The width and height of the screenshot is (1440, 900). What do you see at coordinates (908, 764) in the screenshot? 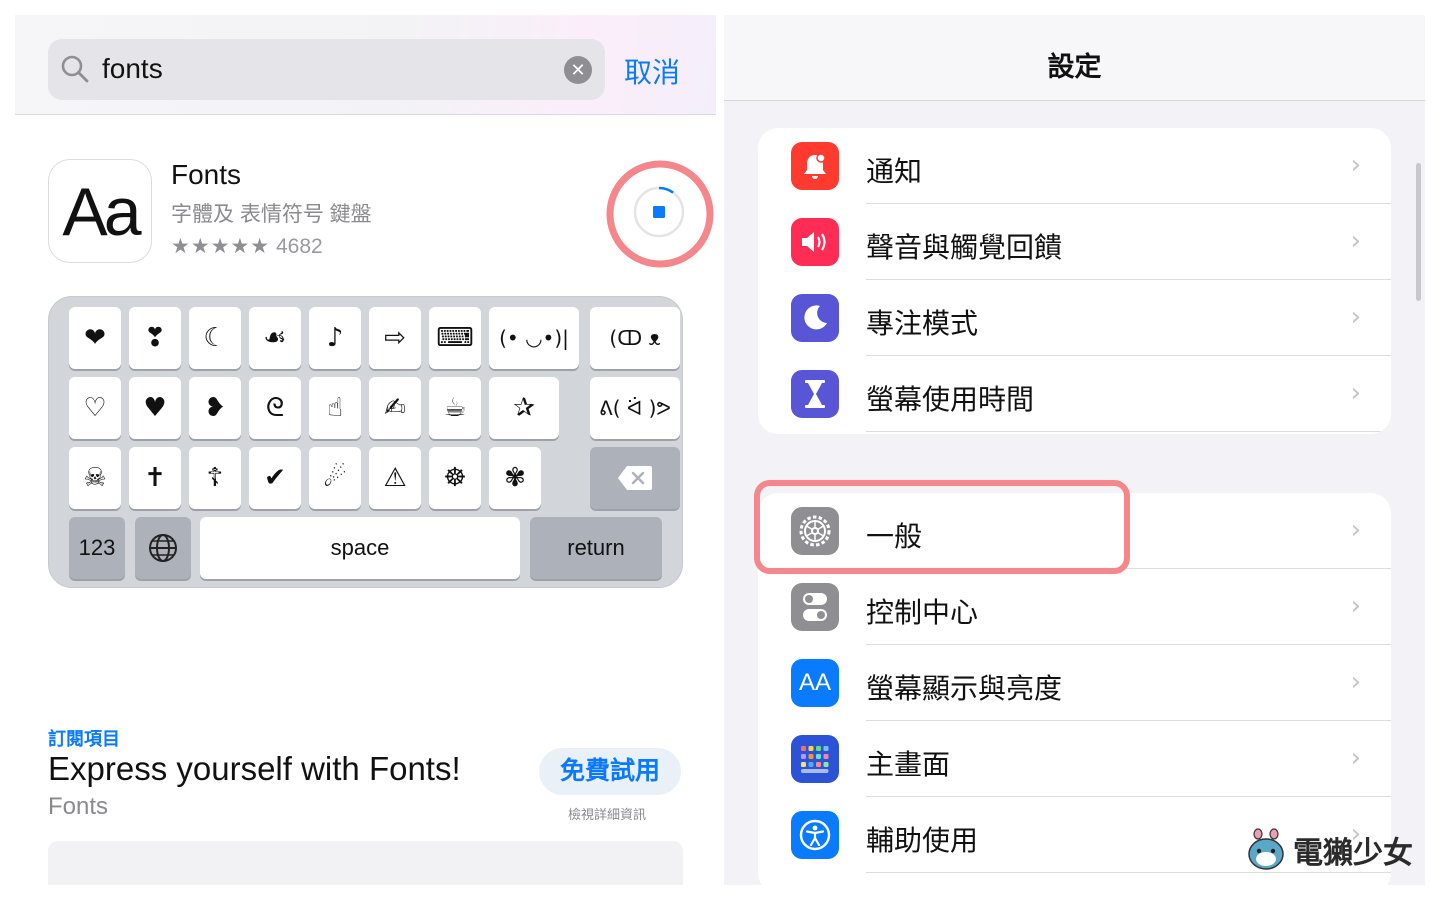
I see `settings-row-label: 主畫面` at bounding box center [908, 764].